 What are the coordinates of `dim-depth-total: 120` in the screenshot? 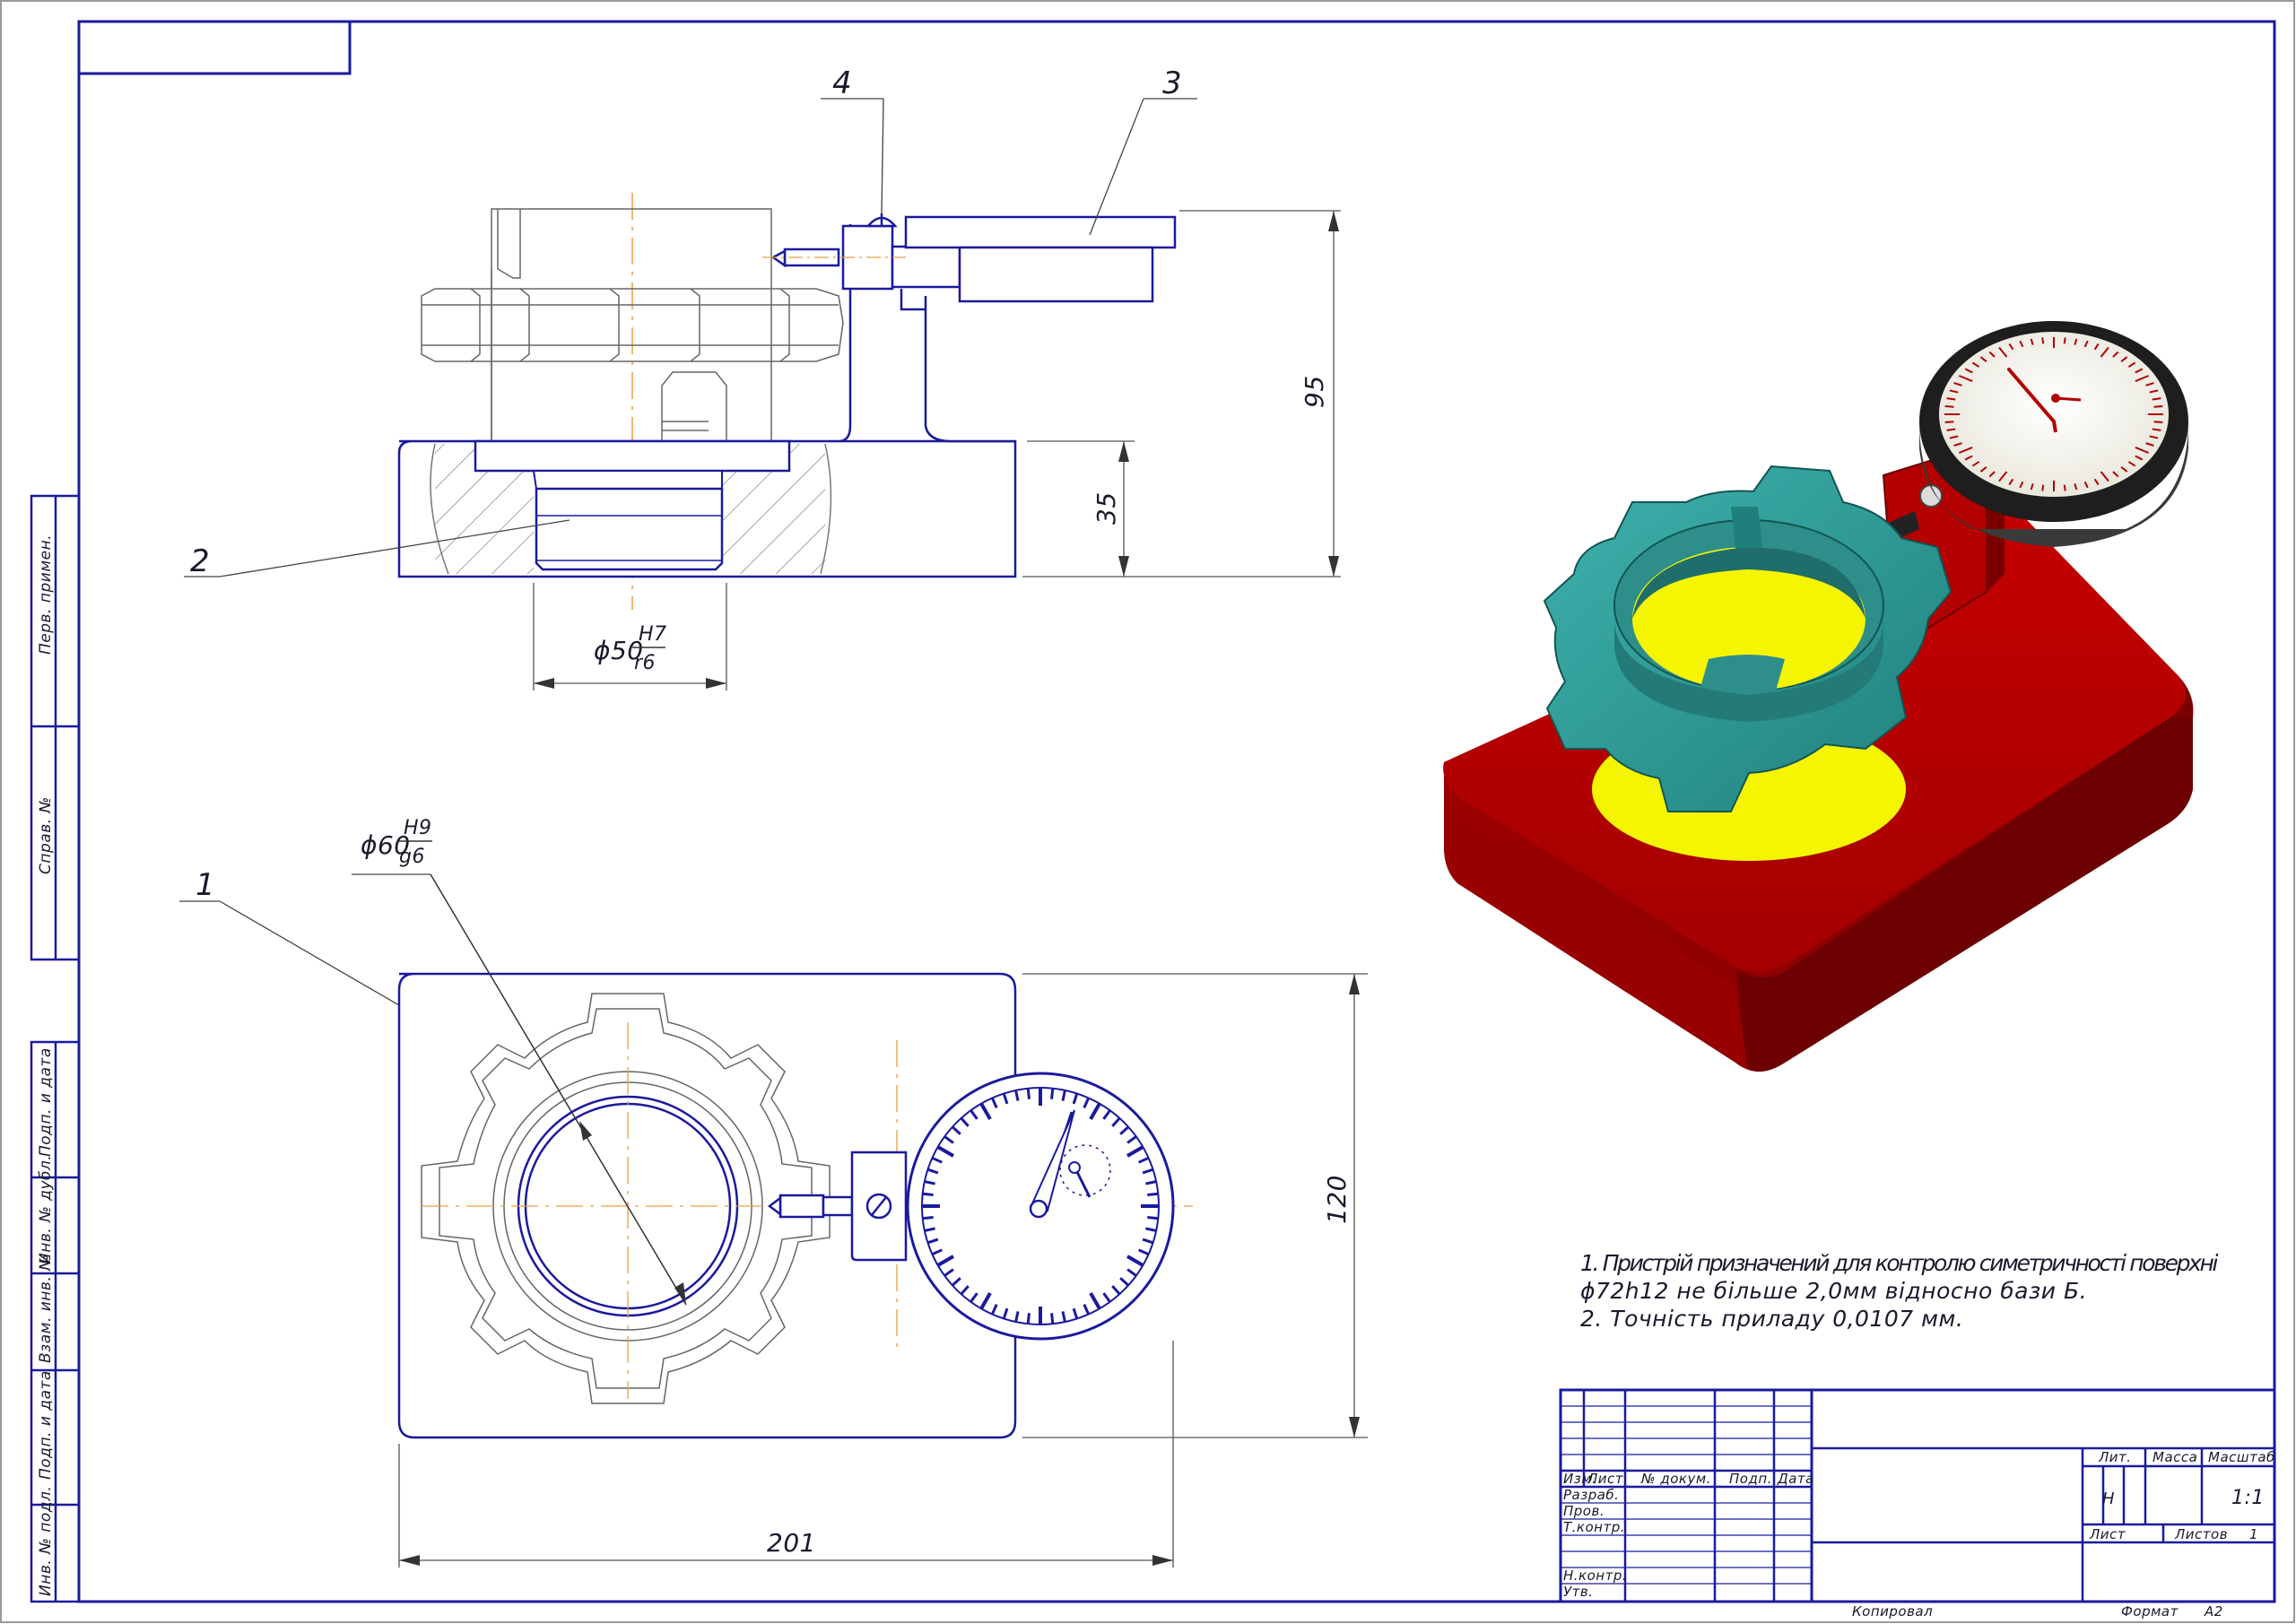 It's located at (1337, 1199).